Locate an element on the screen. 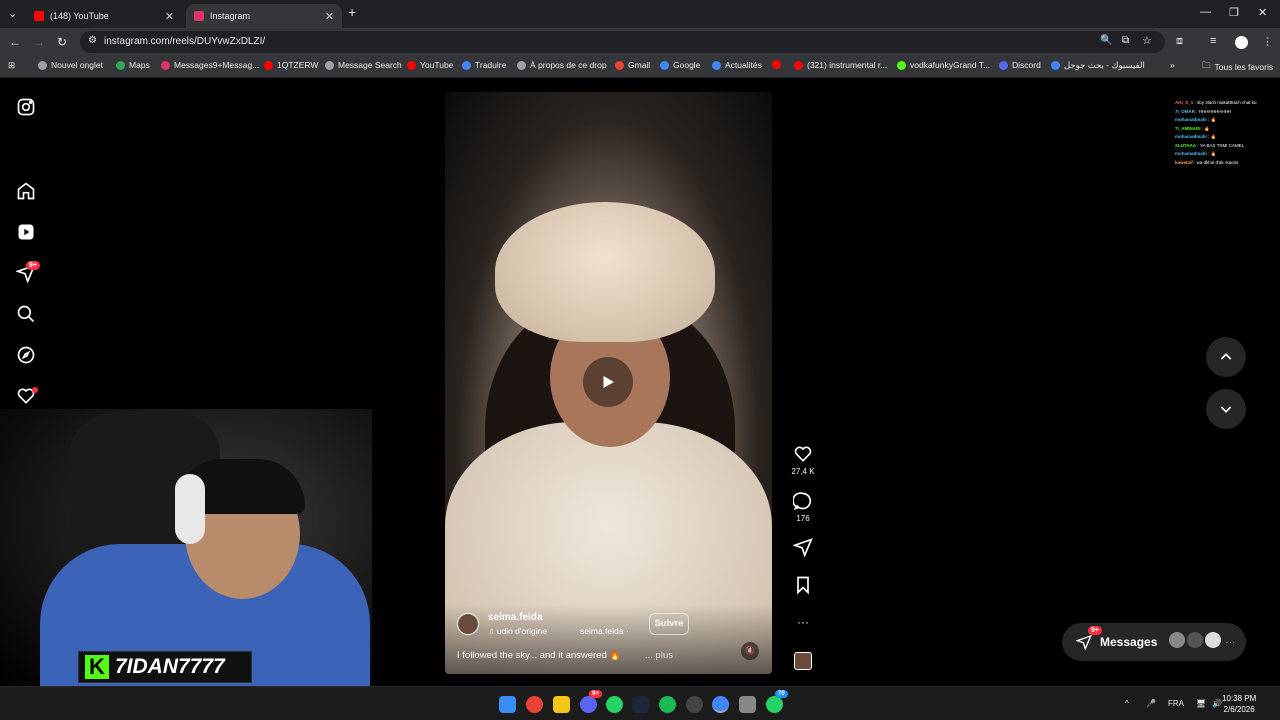 This screenshot has width=1280, height=720. bookmark-star-icon: ☆ is located at coordinates (1147, 40).